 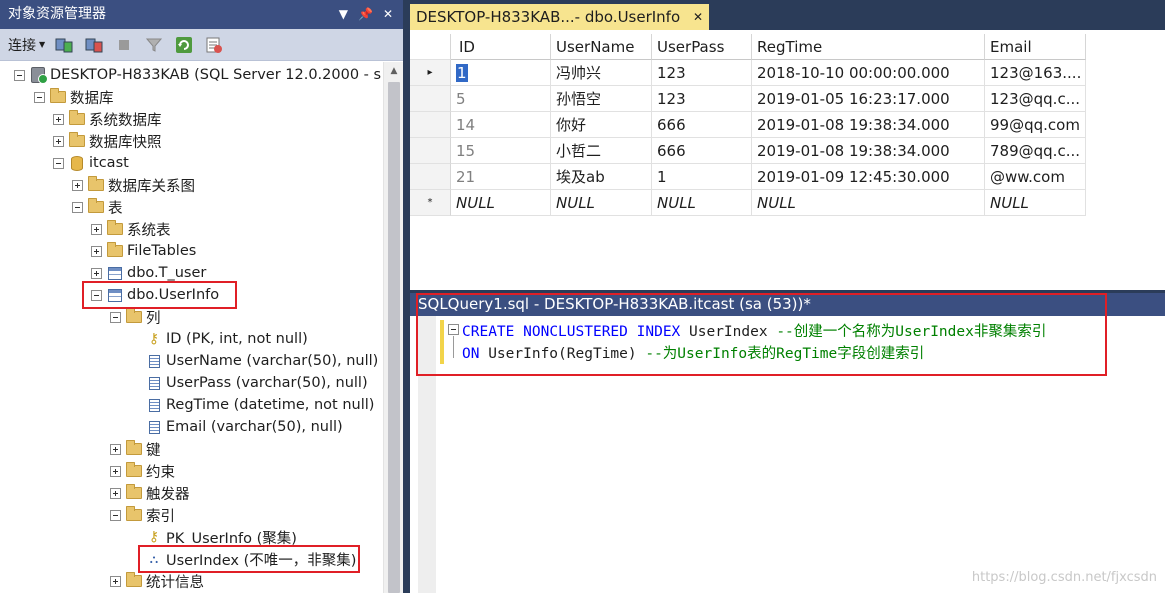 I want to click on cell-username: 冯帅兴, so click(x=601, y=73).